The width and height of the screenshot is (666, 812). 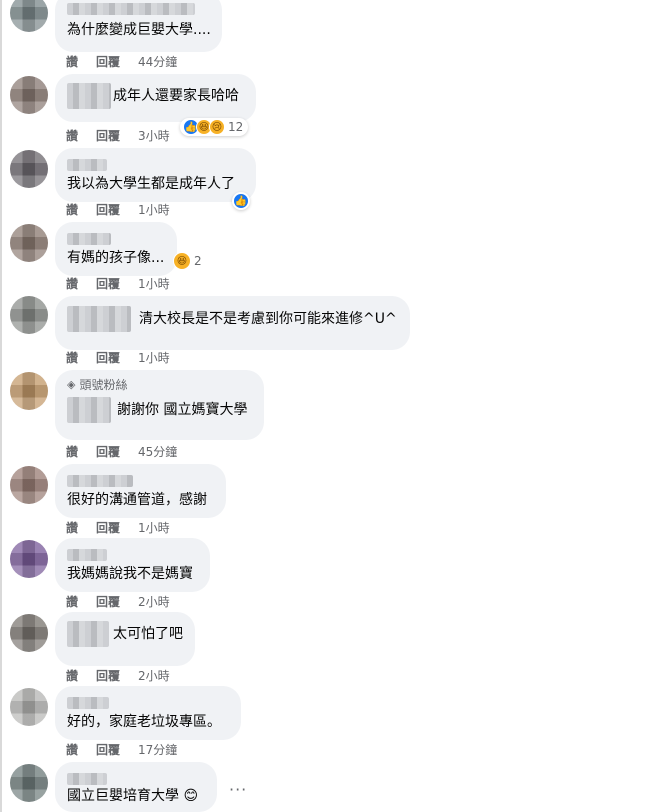 What do you see at coordinates (132, 565) in the screenshot?
I see `comment-bubble: 我媽媽說我不是媽寶` at bounding box center [132, 565].